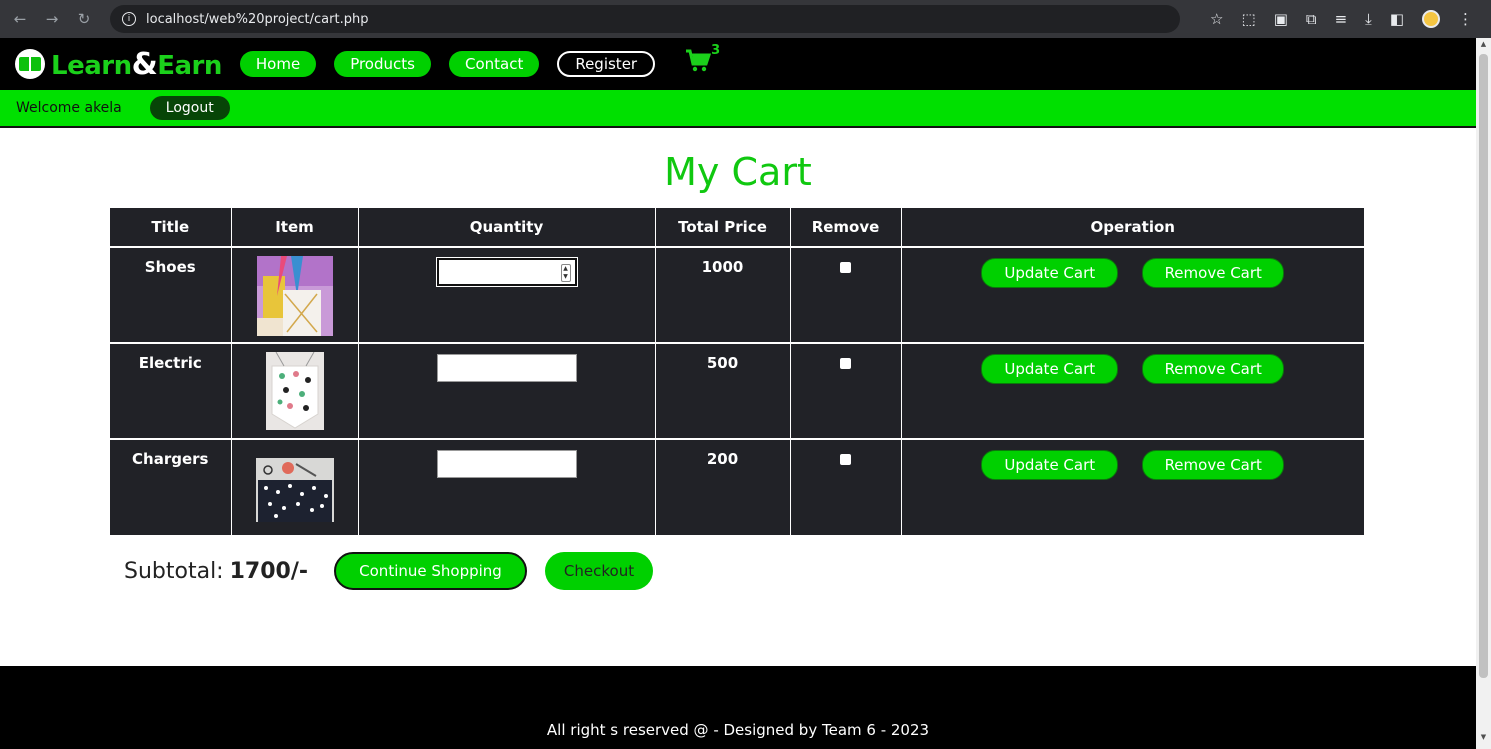  What do you see at coordinates (171, 487) in the screenshot?
I see `row-title: Chargers` at bounding box center [171, 487].